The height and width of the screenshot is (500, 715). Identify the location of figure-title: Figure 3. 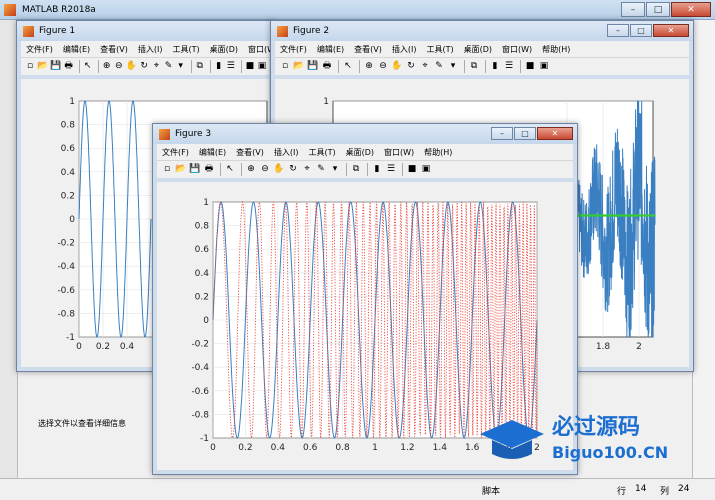
(193, 134).